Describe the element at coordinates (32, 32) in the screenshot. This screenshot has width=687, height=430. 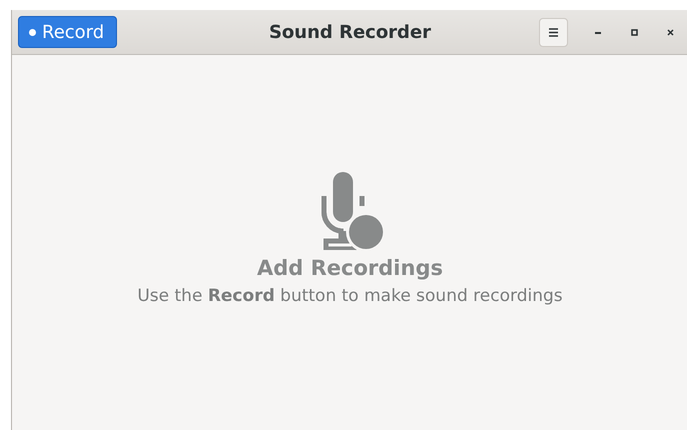
I see `record-dot-icon` at that location.